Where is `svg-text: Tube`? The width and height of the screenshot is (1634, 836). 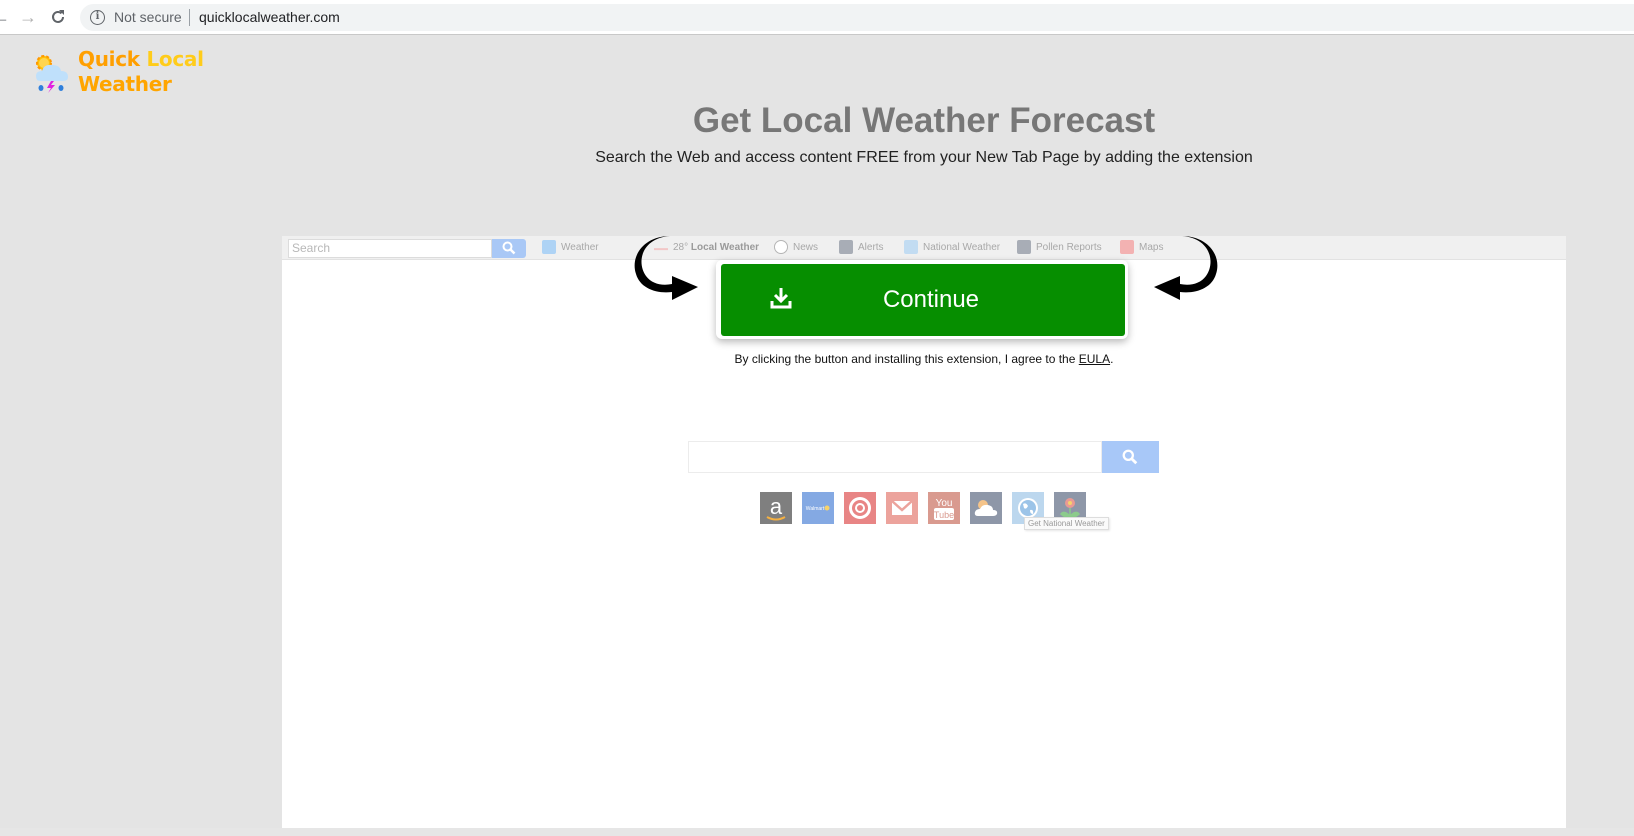 svg-text: Tube is located at coordinates (944, 515).